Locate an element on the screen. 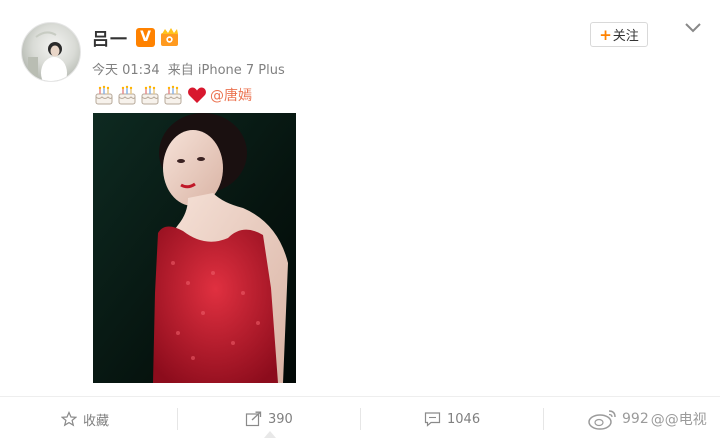  like-button: 992 @@电视 is located at coordinates (647, 419).